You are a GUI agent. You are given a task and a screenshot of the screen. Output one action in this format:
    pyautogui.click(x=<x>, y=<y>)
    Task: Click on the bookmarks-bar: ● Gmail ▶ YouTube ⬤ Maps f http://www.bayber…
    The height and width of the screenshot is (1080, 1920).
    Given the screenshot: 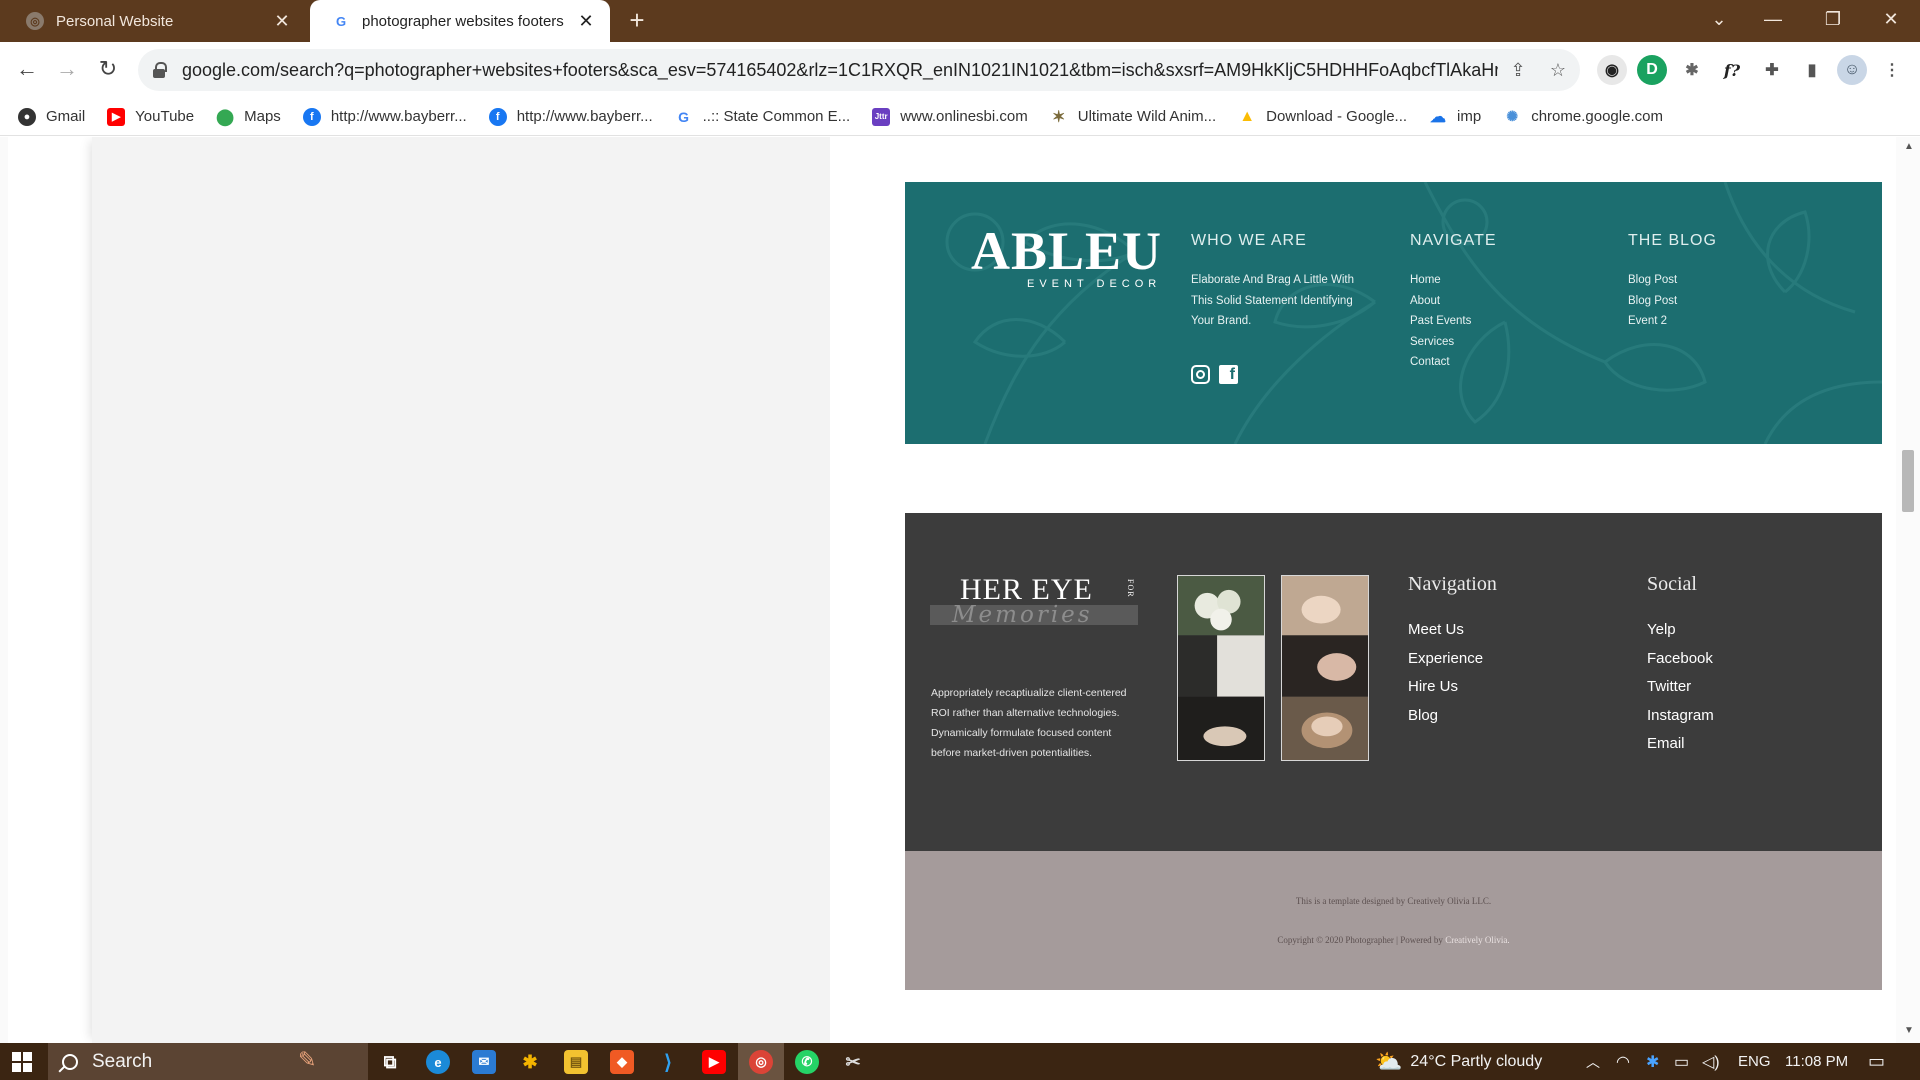 What is the action you would take?
    pyautogui.click(x=960, y=117)
    